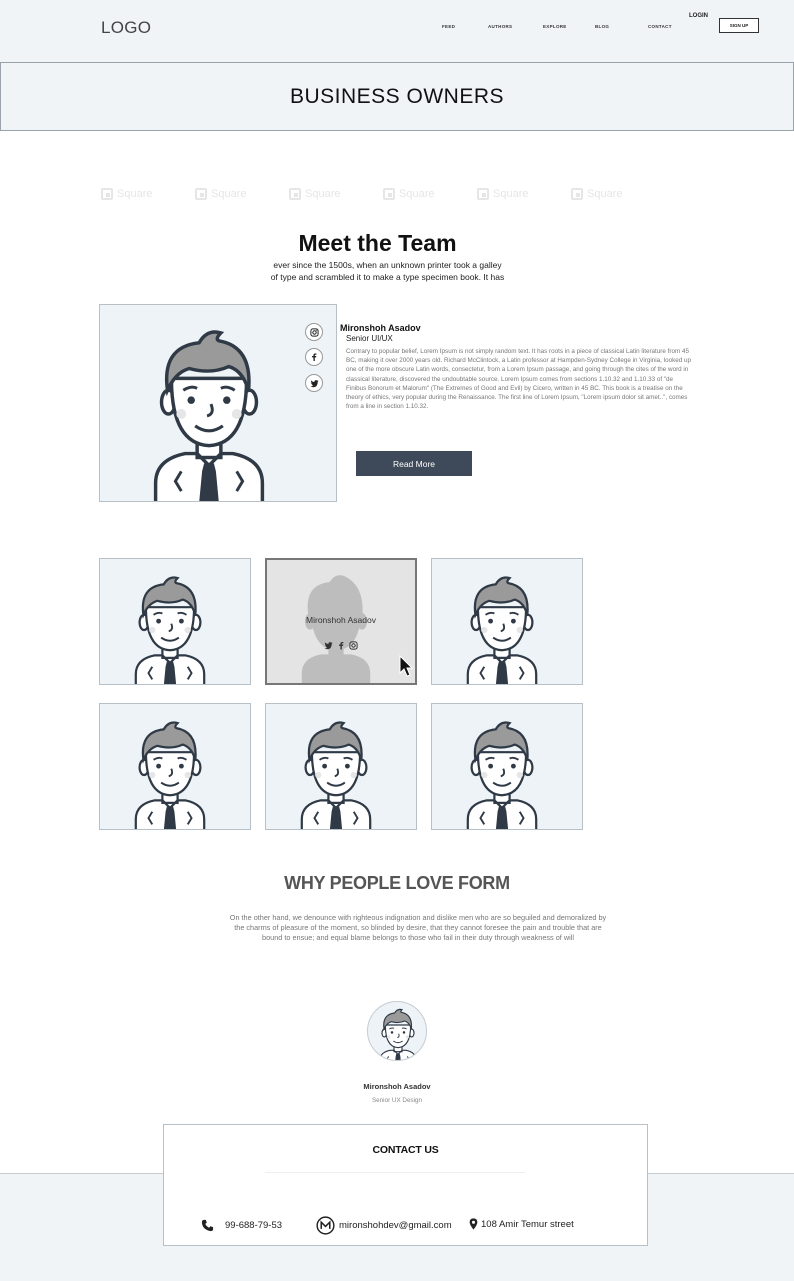 The image size is (794, 1281). Describe the element at coordinates (602, 26) in the screenshot. I see `nav-blog: BLOG` at that location.